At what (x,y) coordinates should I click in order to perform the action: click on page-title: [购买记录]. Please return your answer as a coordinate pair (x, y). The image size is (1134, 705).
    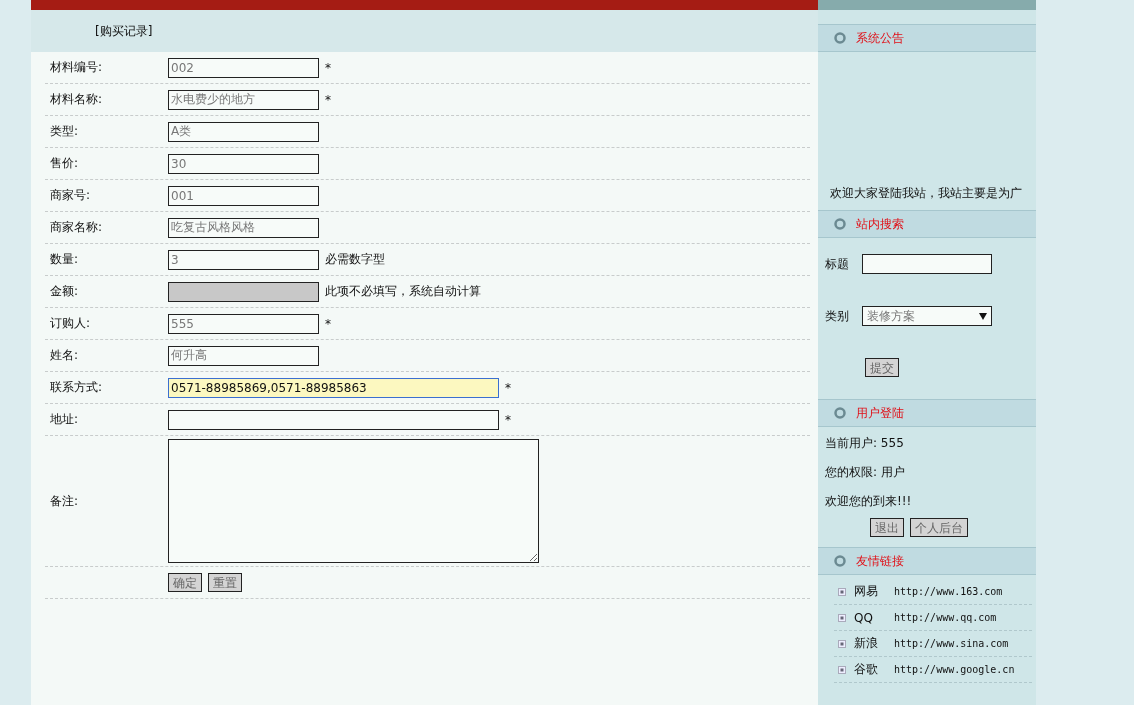
    Looking at the image, I should click on (124, 31).